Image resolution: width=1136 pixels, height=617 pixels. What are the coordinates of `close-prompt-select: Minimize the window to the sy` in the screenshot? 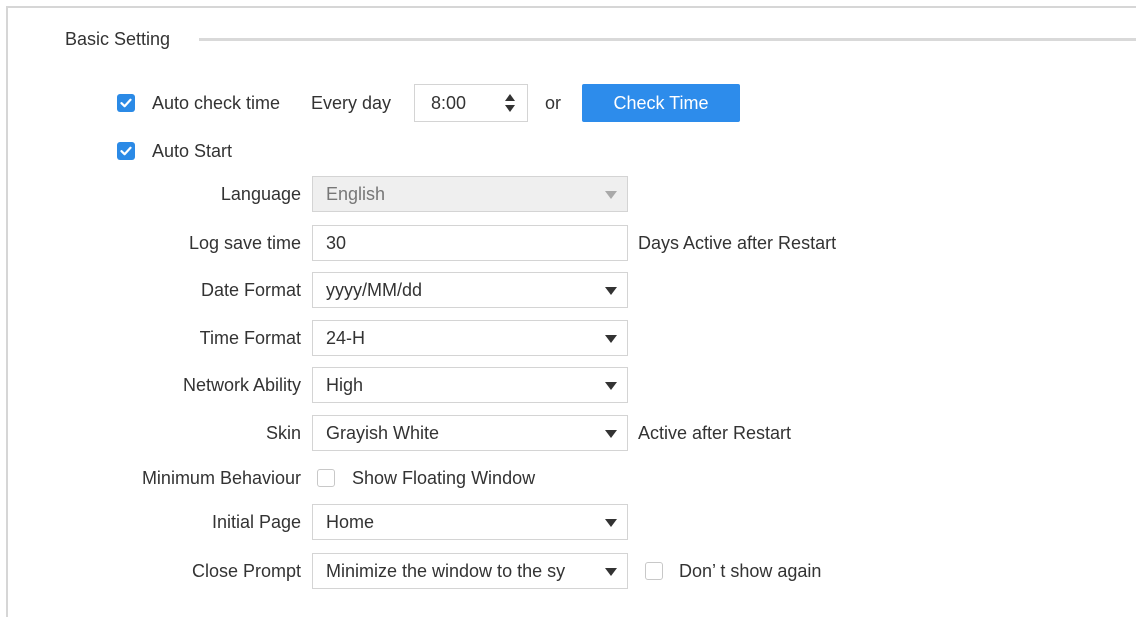 It's located at (470, 571).